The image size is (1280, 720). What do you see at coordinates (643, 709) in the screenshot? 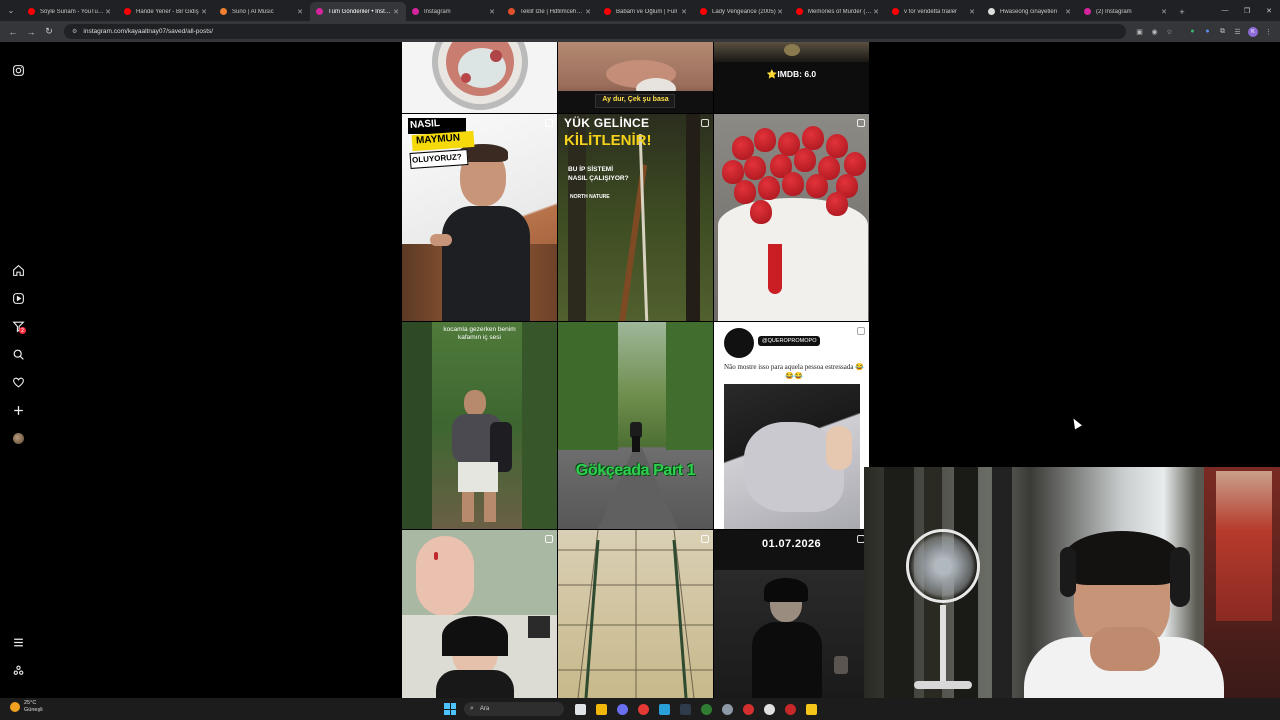
I see `chrome-icon` at bounding box center [643, 709].